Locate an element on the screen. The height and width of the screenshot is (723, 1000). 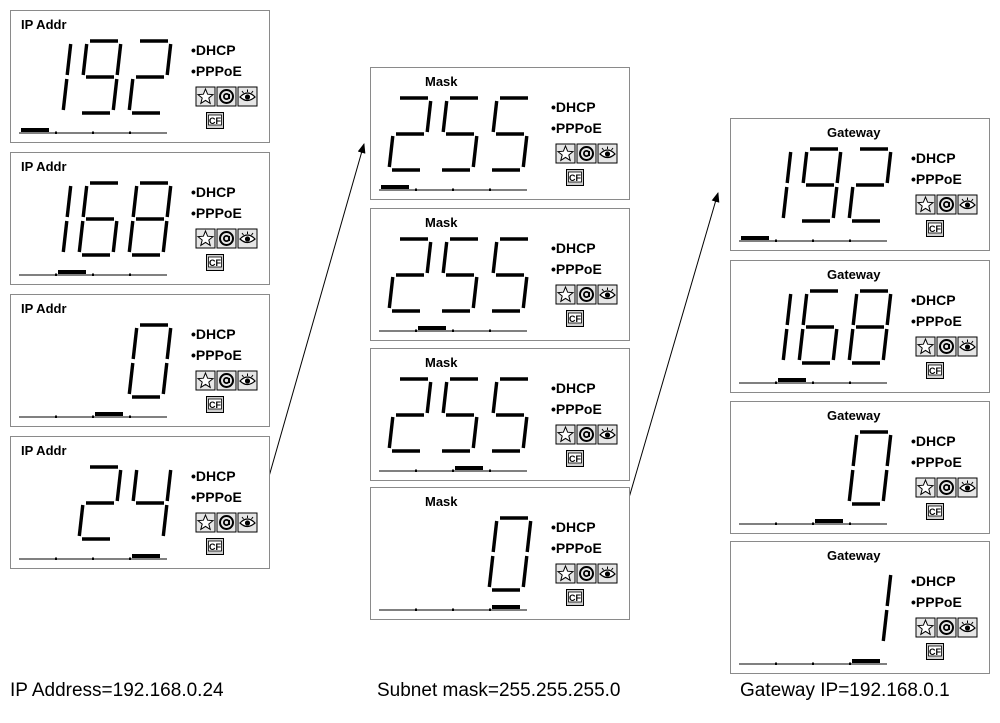
lcd-digits: 192 is located at coordinates (117, 77).